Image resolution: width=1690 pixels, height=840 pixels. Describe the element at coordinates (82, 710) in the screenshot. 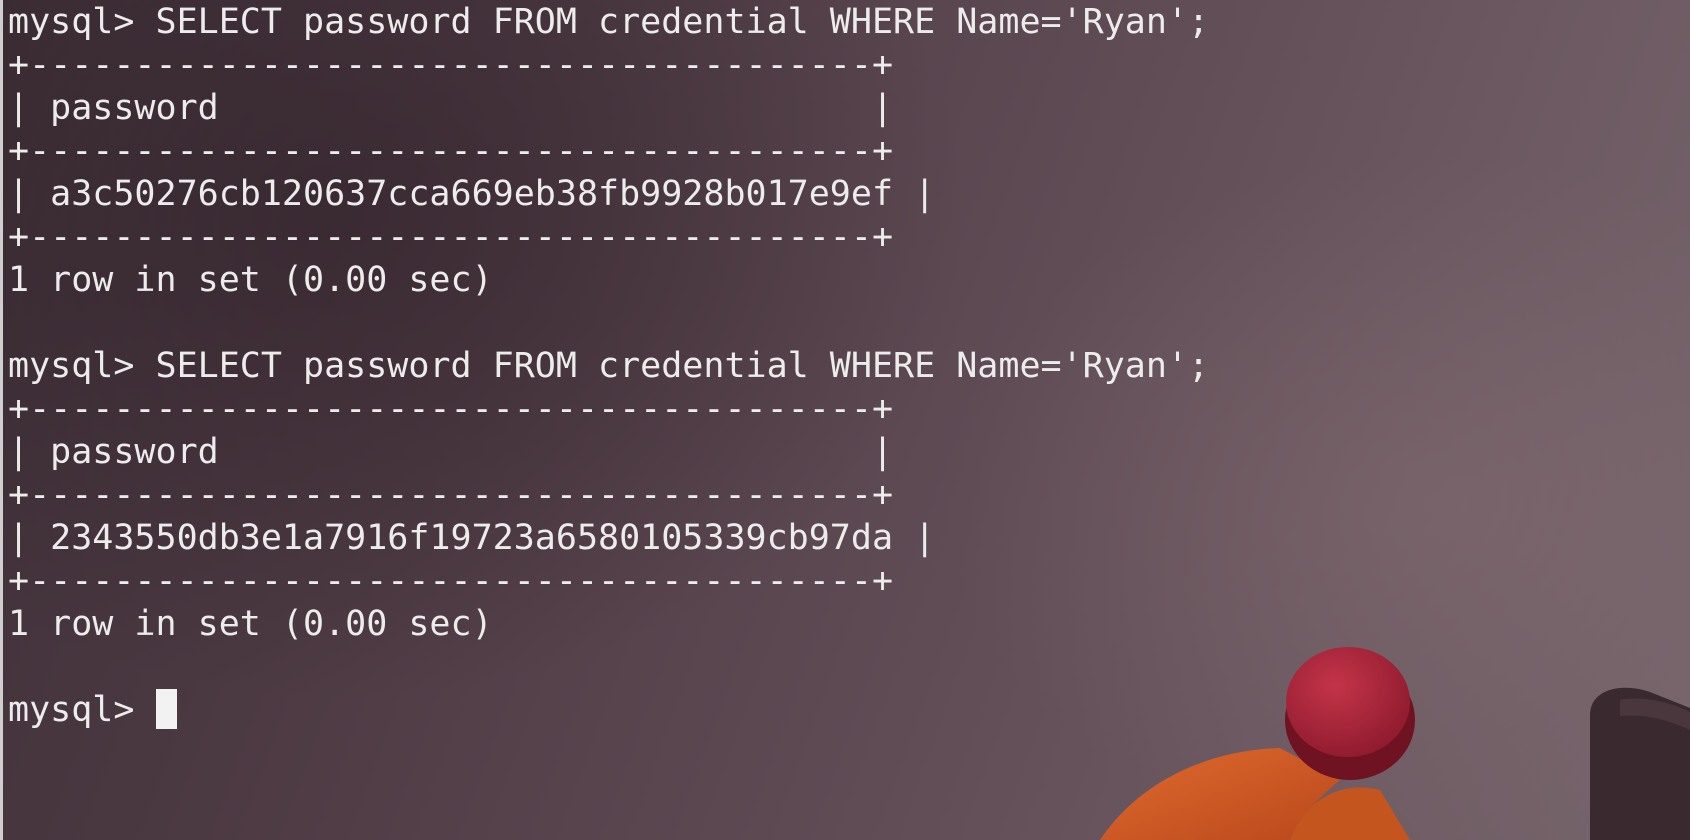

I see `terminal-prompt: mysql>` at that location.